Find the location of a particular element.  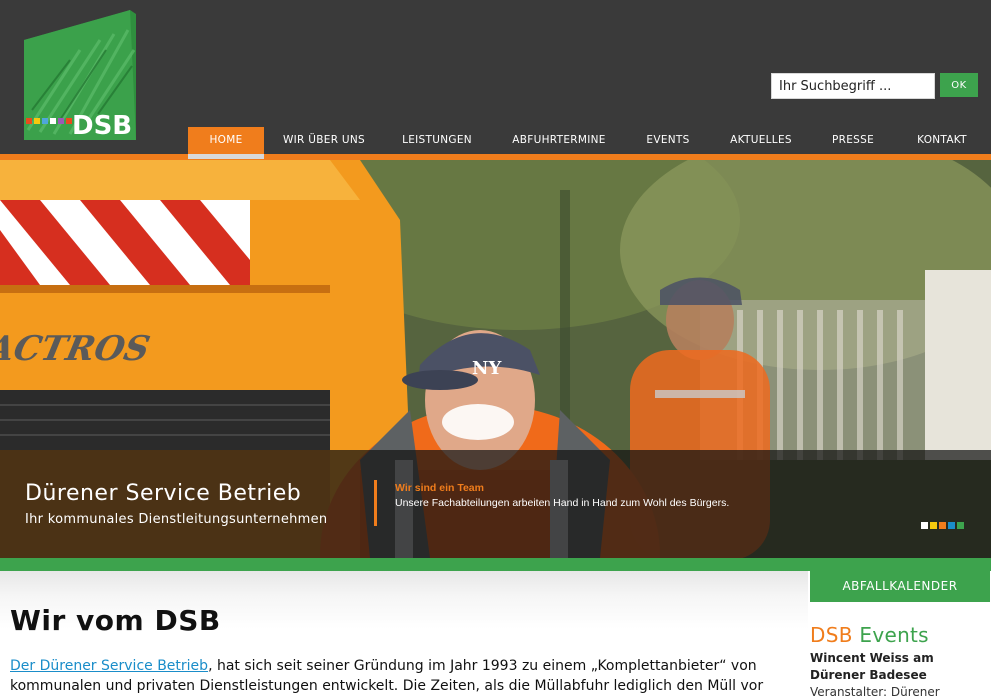

events-heading-dsb: DSB is located at coordinates (831, 635).